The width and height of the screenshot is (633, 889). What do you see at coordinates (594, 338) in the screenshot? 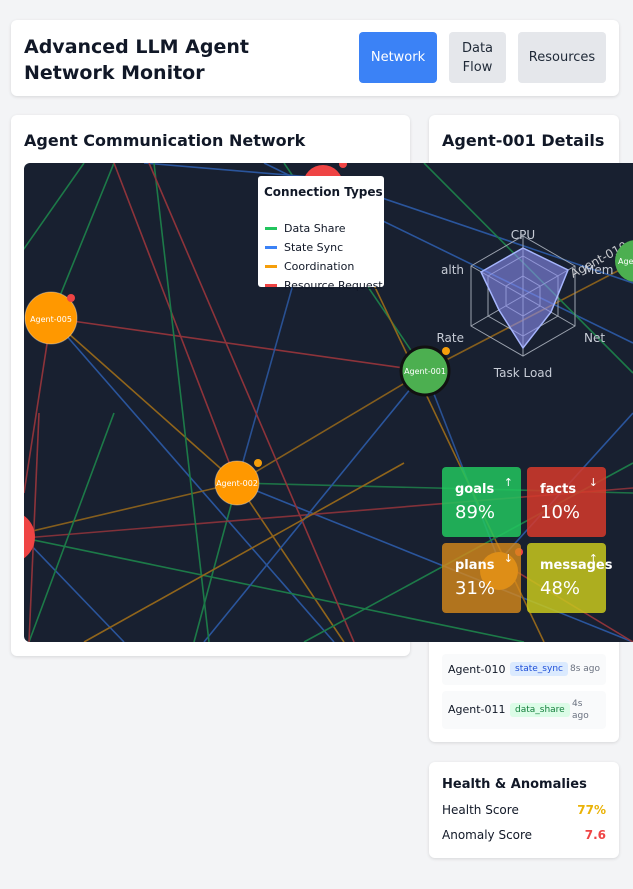
I see `radar-axis-label: Net` at bounding box center [594, 338].